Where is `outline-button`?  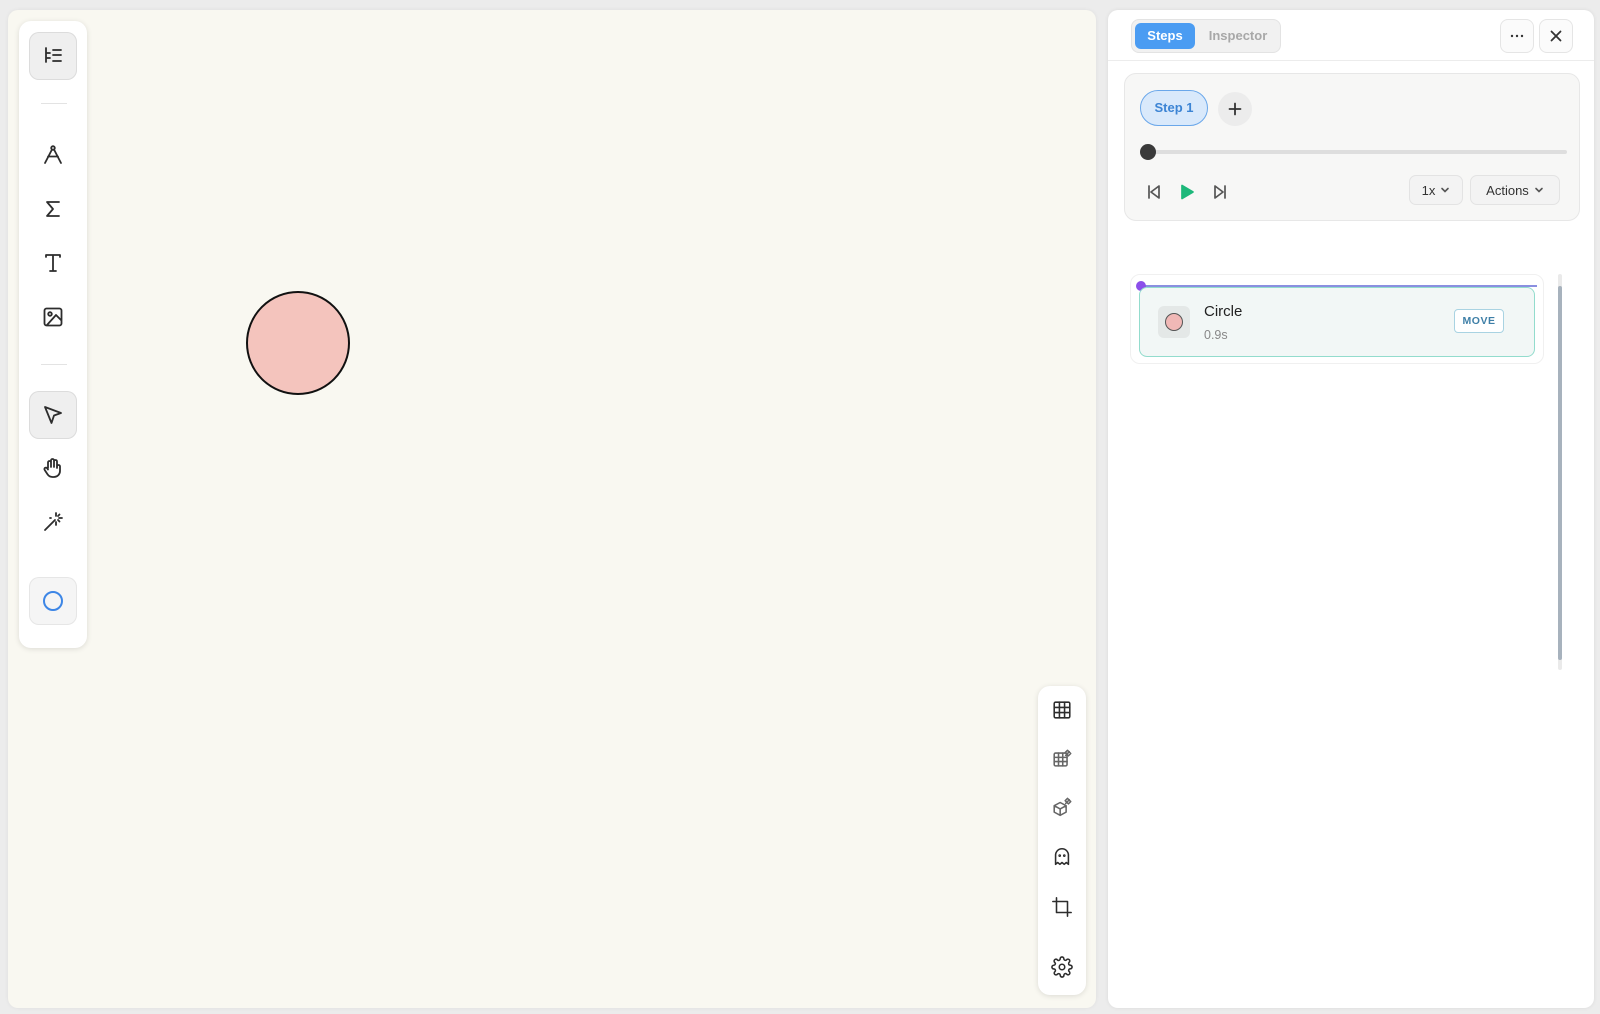 outline-button is located at coordinates (53, 56).